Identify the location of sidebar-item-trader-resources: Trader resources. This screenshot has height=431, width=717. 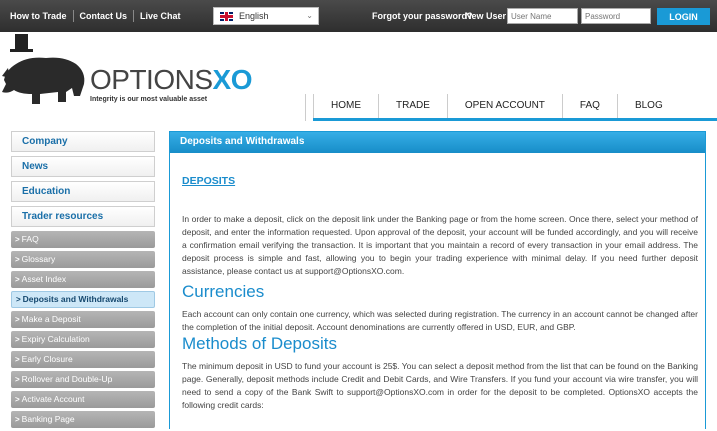
(83, 216).